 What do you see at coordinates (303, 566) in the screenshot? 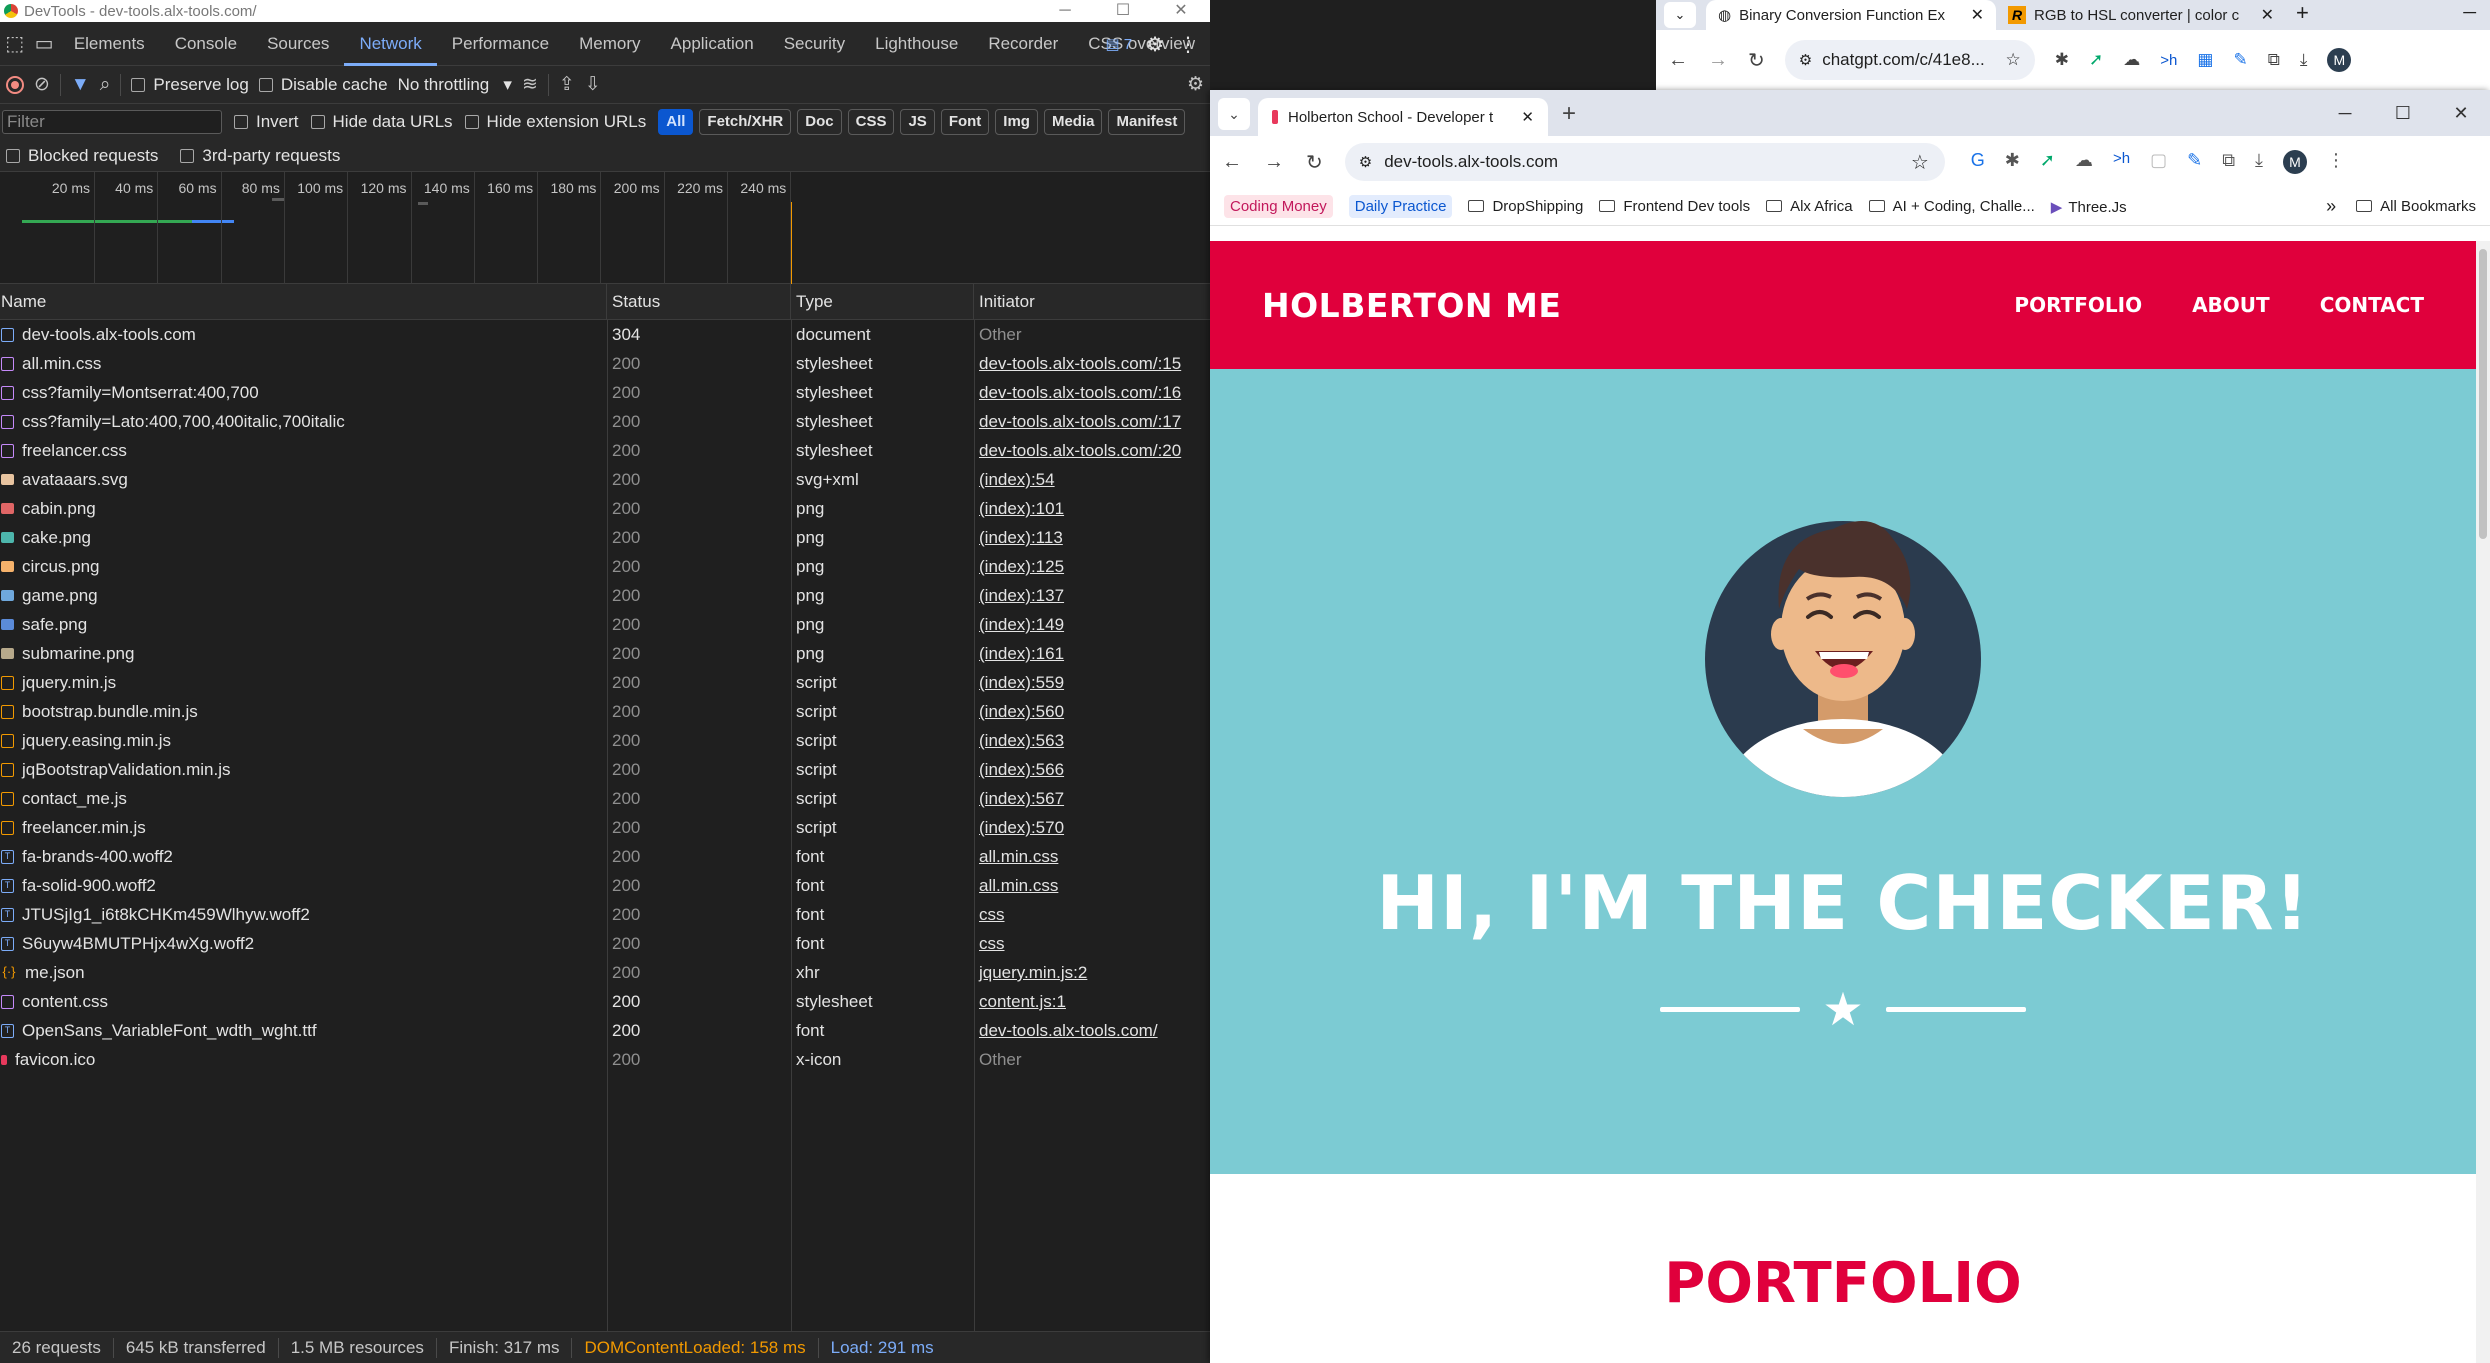
I see `request-name-cell: circus.png` at bounding box center [303, 566].